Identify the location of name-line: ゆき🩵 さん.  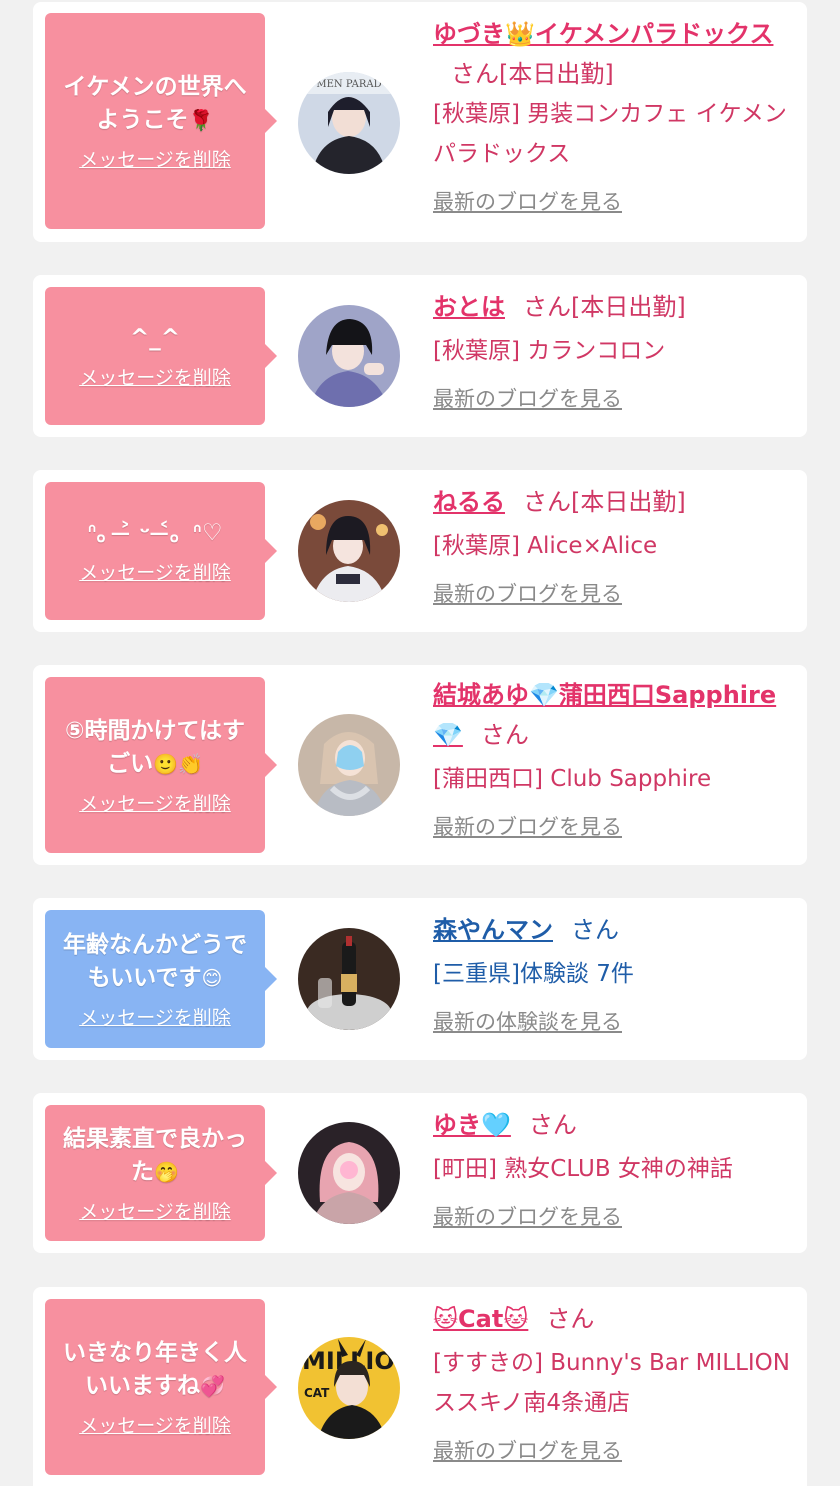
(613, 1125).